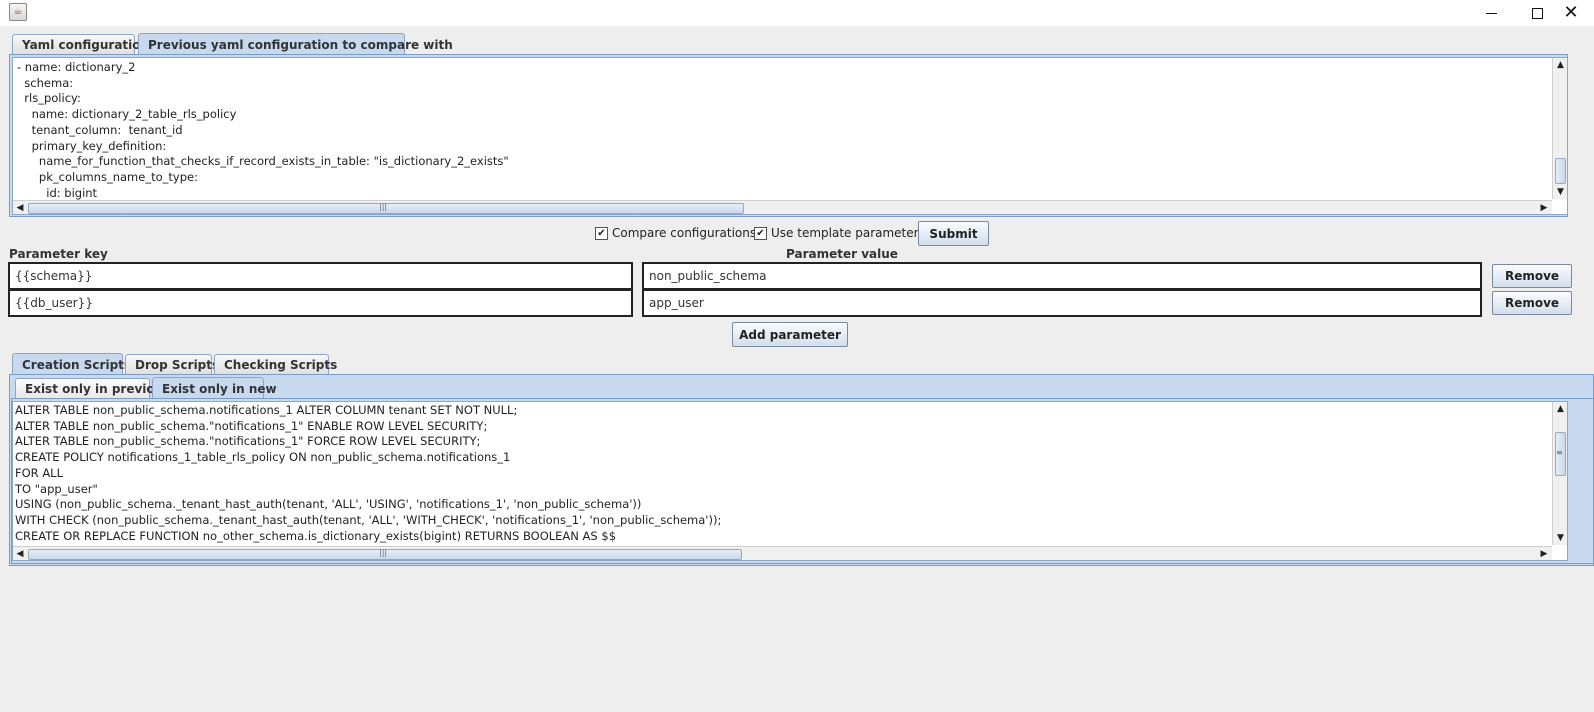  Describe the element at coordinates (1559, 473) in the screenshot. I see `scripts-vertical-scrollbar: ▲ ≡ ▼` at that location.